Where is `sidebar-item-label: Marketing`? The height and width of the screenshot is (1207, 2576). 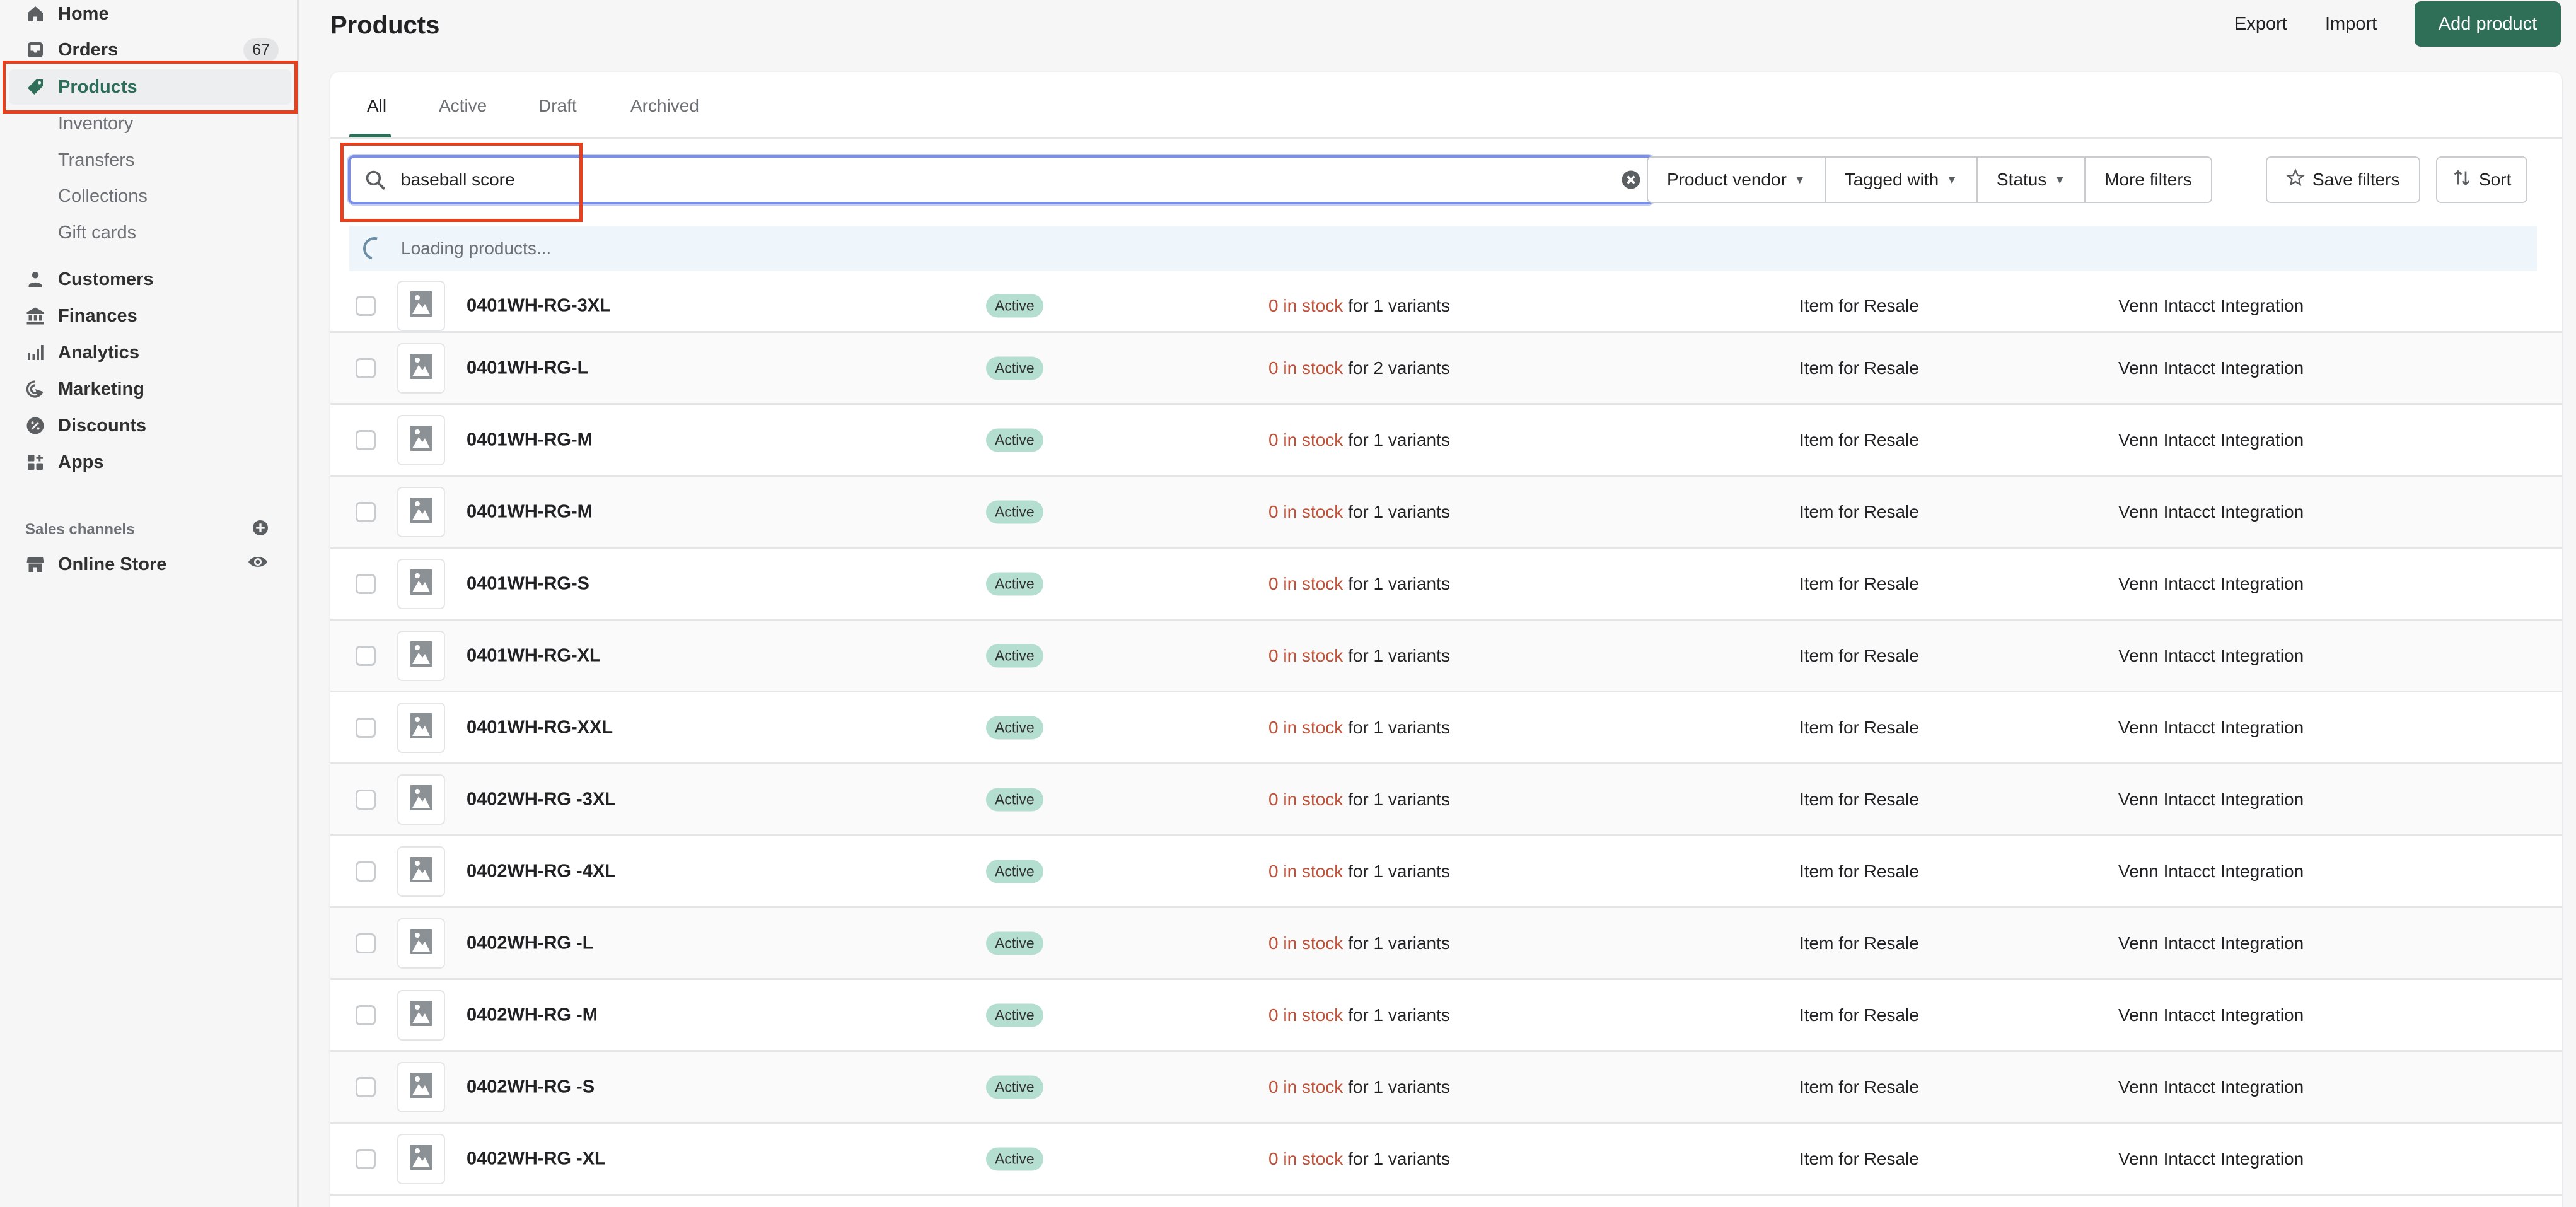
sidebar-item-label: Marketing is located at coordinates (101, 389).